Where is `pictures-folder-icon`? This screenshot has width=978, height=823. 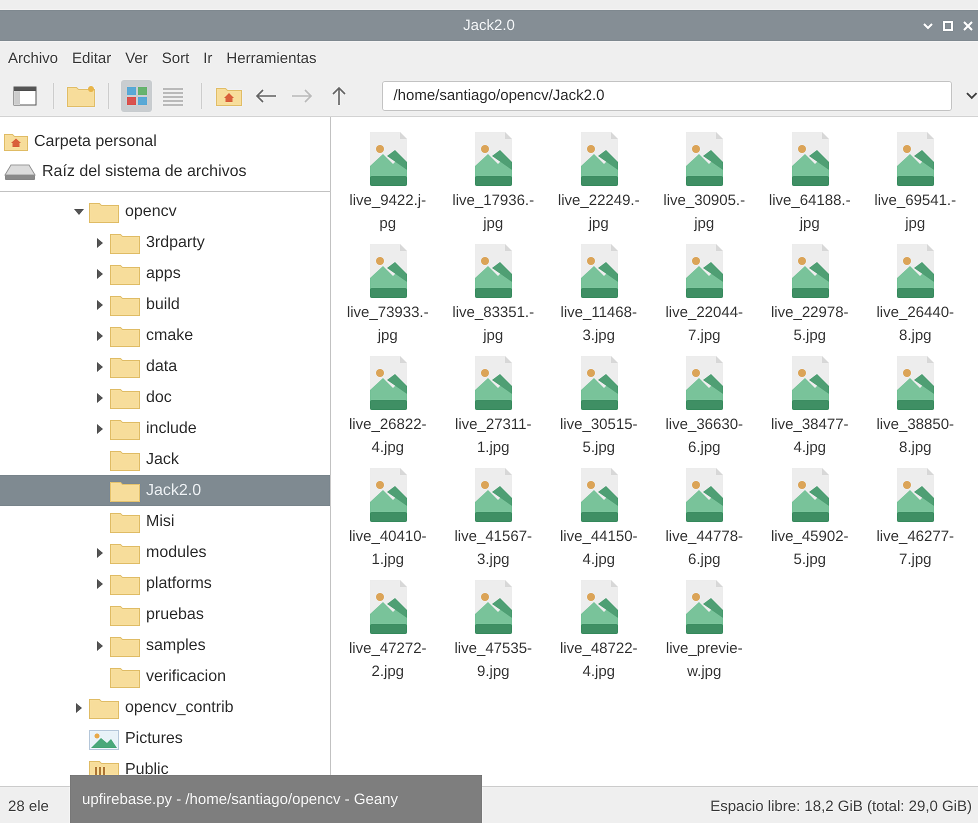
pictures-folder-icon is located at coordinates (104, 739).